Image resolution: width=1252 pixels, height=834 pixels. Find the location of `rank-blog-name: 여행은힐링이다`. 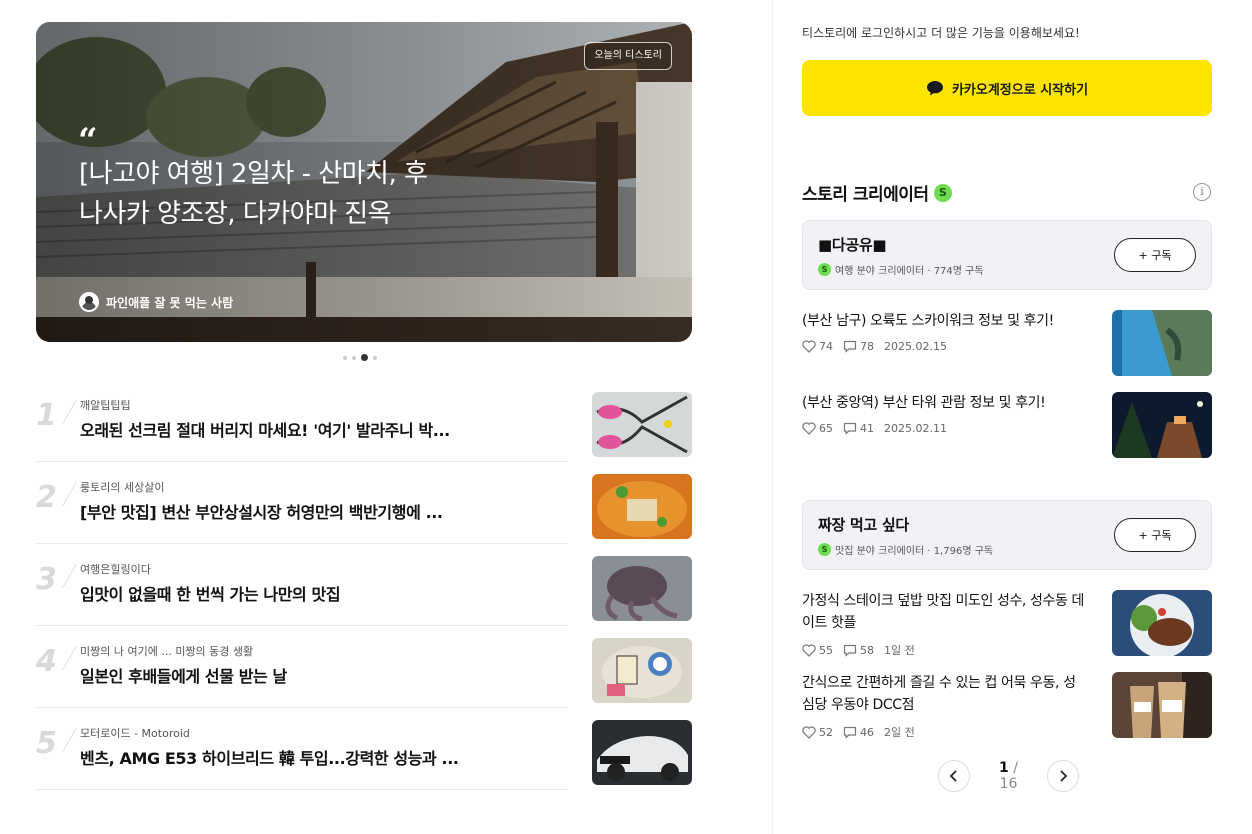

rank-blog-name: 여행은힐링이다 is located at coordinates (115, 569).